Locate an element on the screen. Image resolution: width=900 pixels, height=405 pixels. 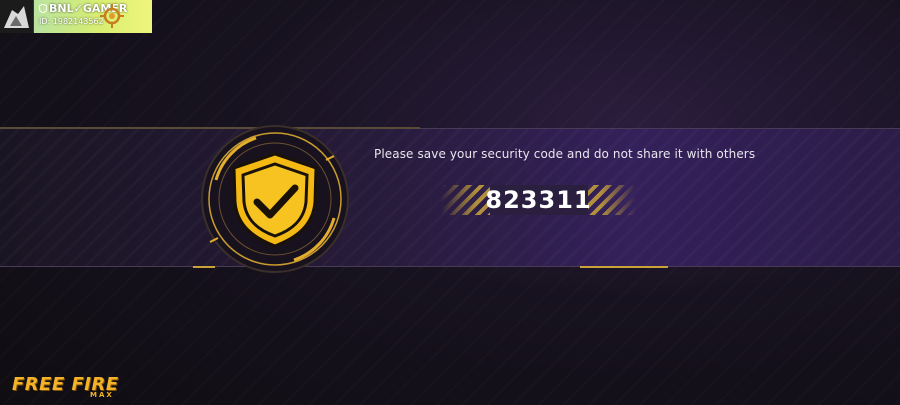
security-code: 823311 is located at coordinates (538, 200).